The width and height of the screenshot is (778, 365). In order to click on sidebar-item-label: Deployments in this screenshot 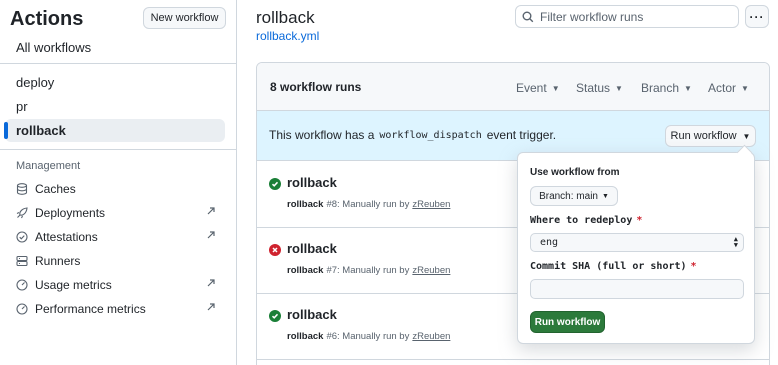, I will do `click(70, 213)`.